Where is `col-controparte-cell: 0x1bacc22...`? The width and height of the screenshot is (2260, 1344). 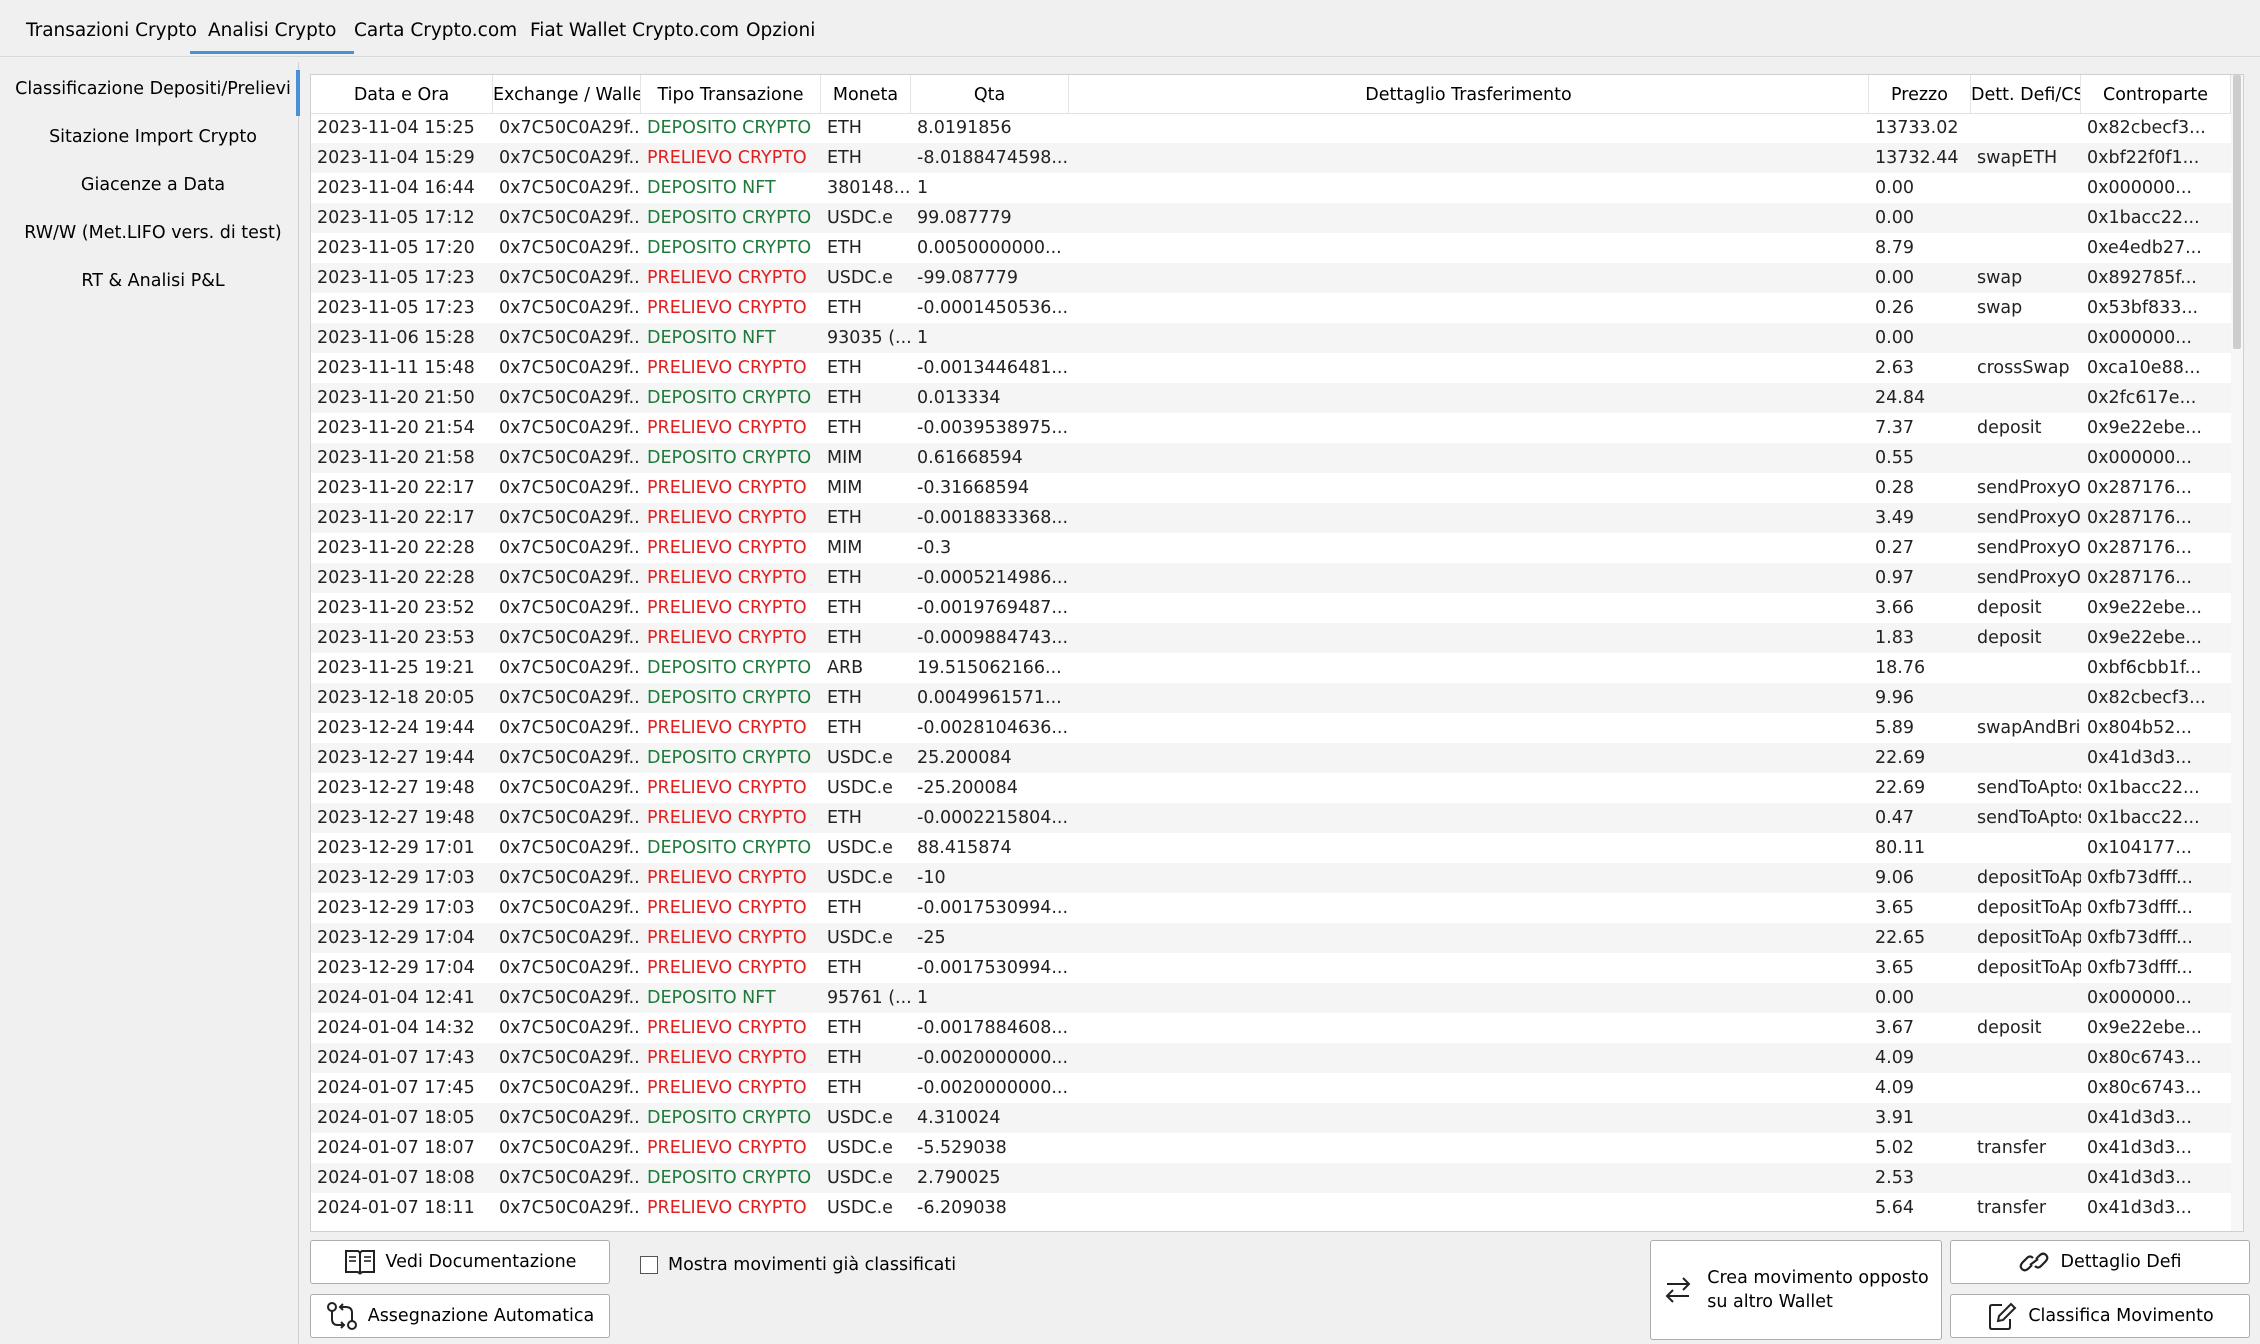
col-controparte-cell: 0x1bacc22... is located at coordinates (2143, 218).